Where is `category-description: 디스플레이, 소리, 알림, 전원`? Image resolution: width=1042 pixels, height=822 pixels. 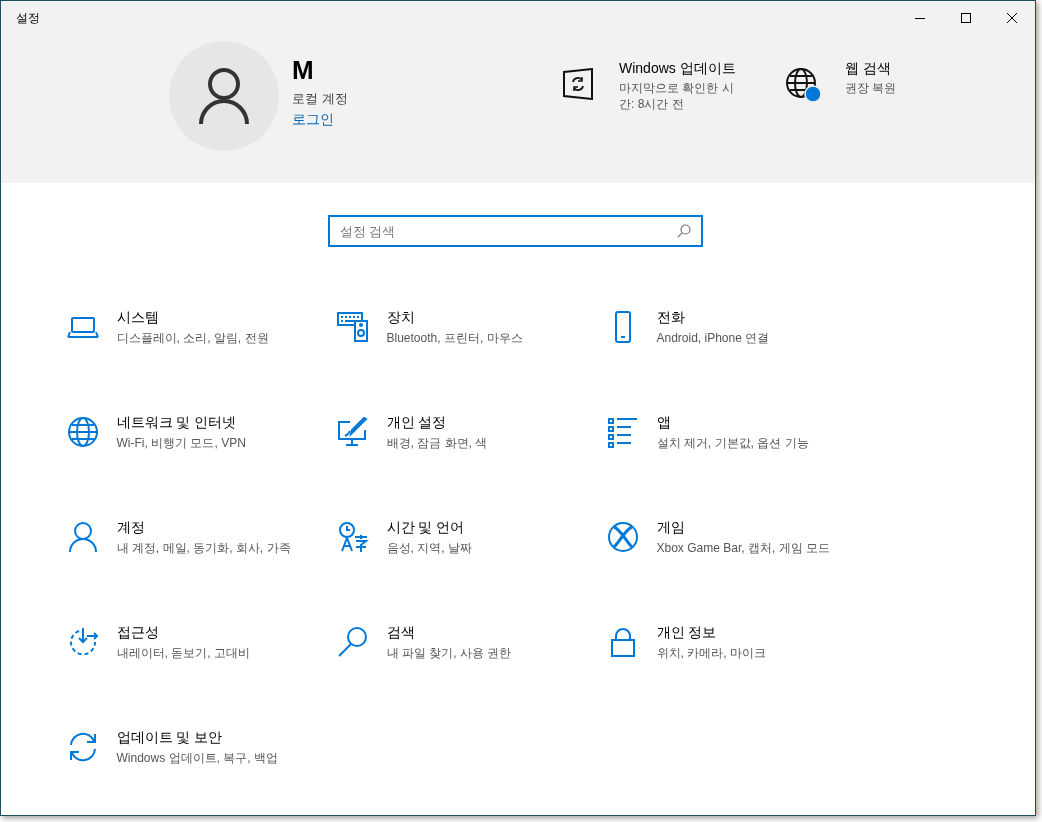
category-description: 디스플레이, 소리, 알림, 전원 is located at coordinates (193, 338).